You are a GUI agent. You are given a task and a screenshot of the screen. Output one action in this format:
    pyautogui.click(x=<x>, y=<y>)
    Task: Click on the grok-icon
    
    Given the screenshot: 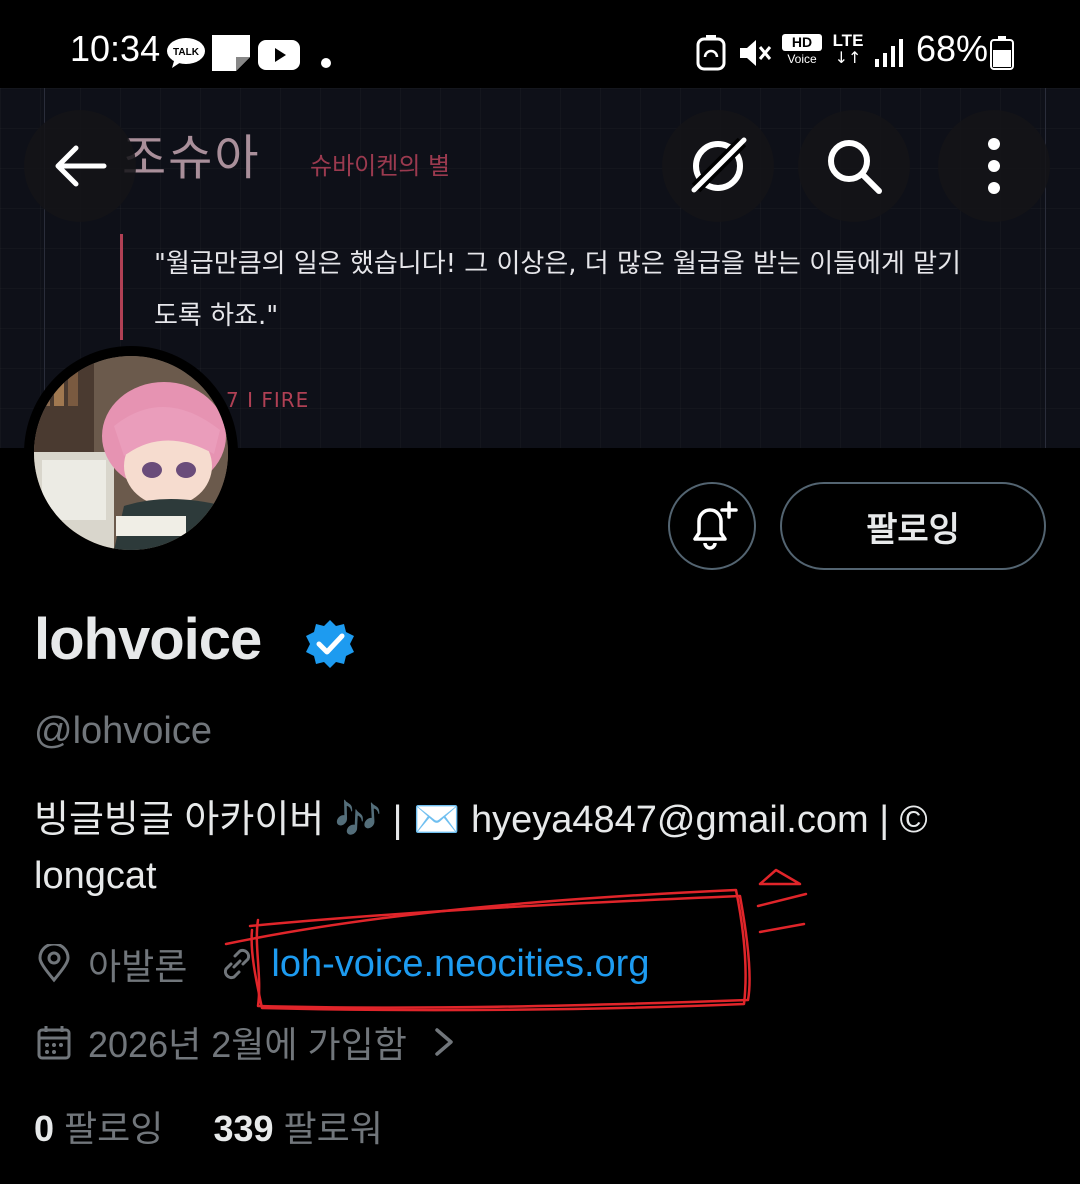 What is the action you would take?
    pyautogui.click(x=719, y=165)
    